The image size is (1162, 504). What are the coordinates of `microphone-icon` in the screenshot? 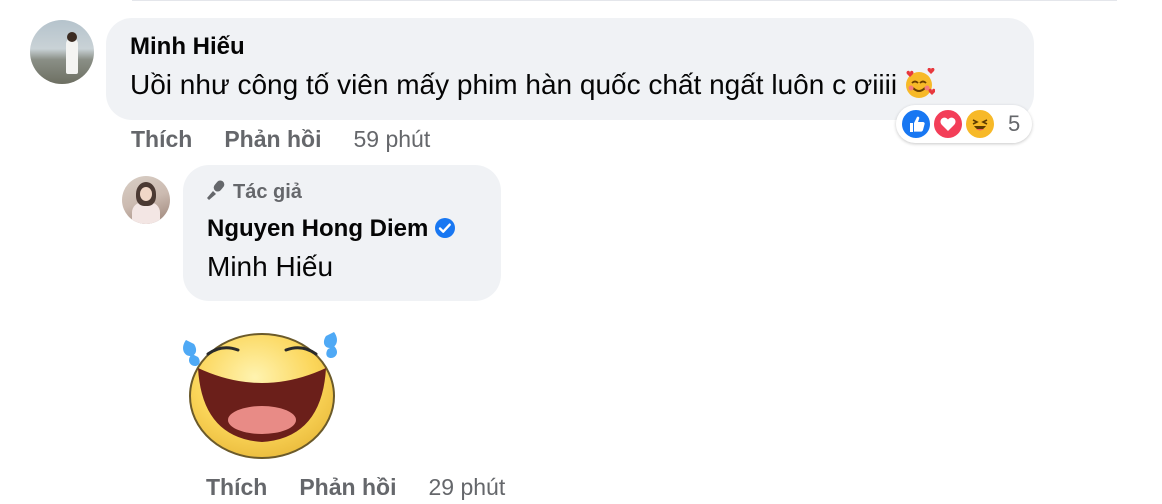 It's located at (216, 190).